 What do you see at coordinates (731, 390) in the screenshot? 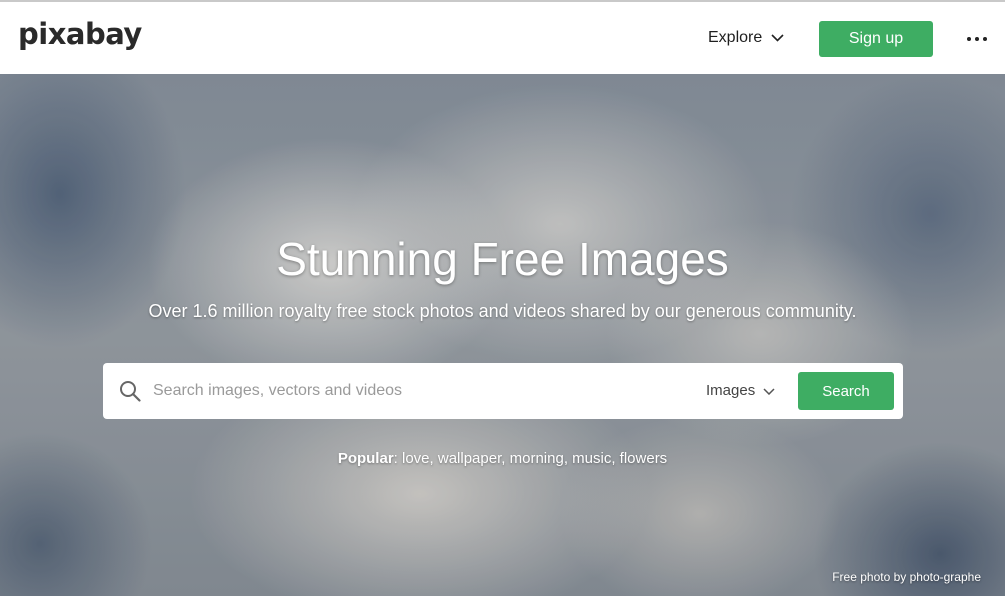
I see `media-type-label: Images` at bounding box center [731, 390].